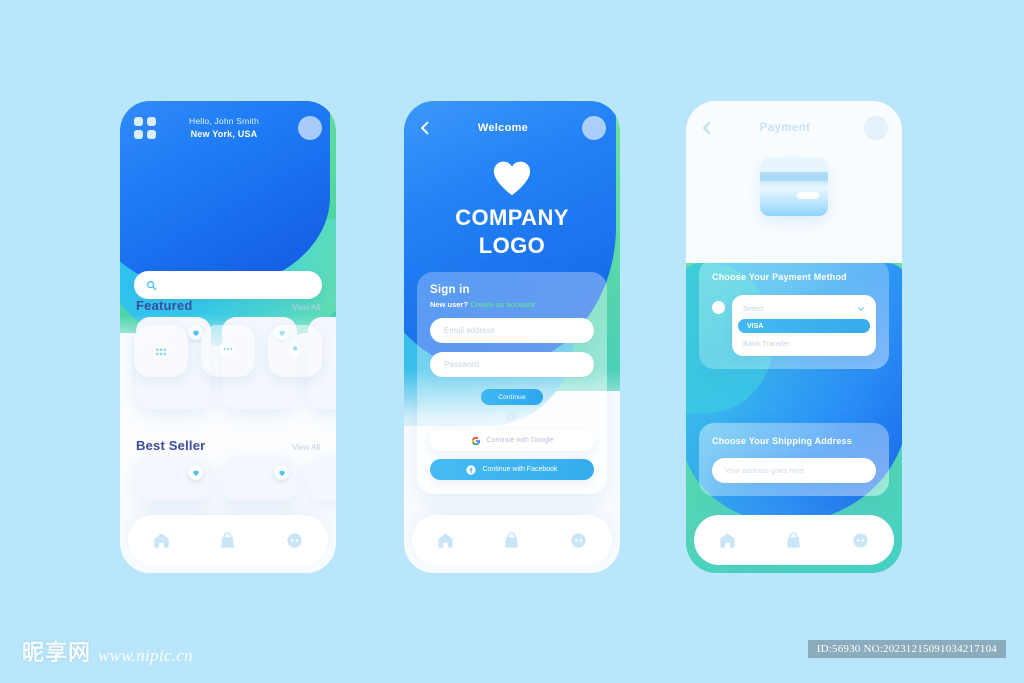 The image size is (1024, 683). Describe the element at coordinates (520, 469) in the screenshot. I see `facebook-button-label: Continue with Facebook` at that location.